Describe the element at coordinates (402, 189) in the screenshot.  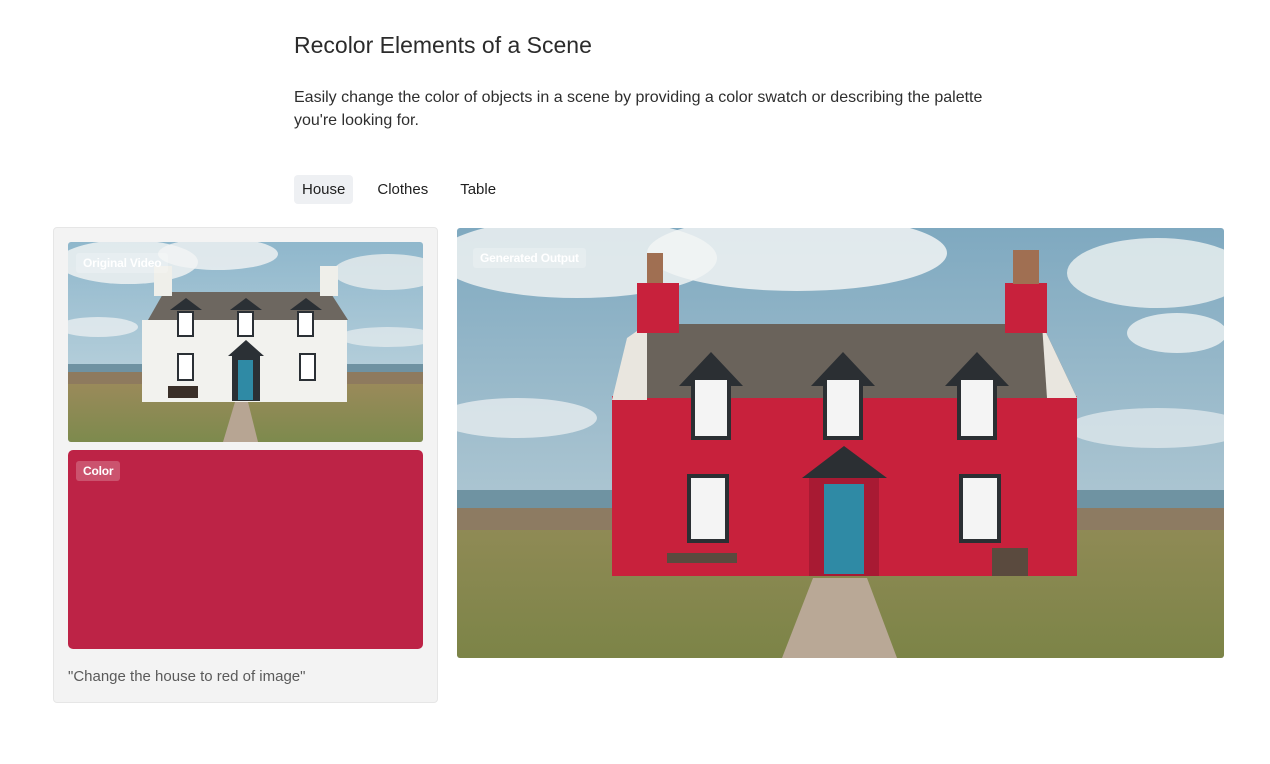
I see `tab-clothes: Clothes` at that location.